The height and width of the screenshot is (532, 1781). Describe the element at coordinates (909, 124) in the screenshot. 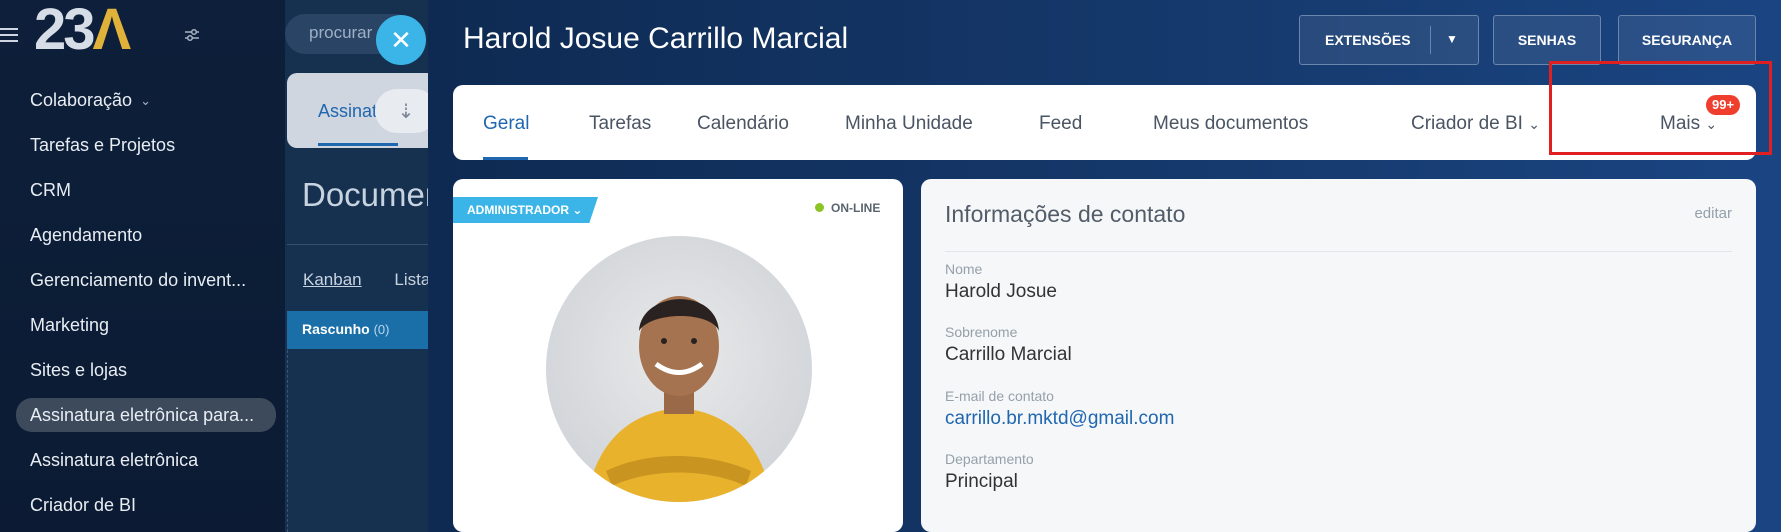

I see `tab-minha-unidade: Minha Unidade` at that location.